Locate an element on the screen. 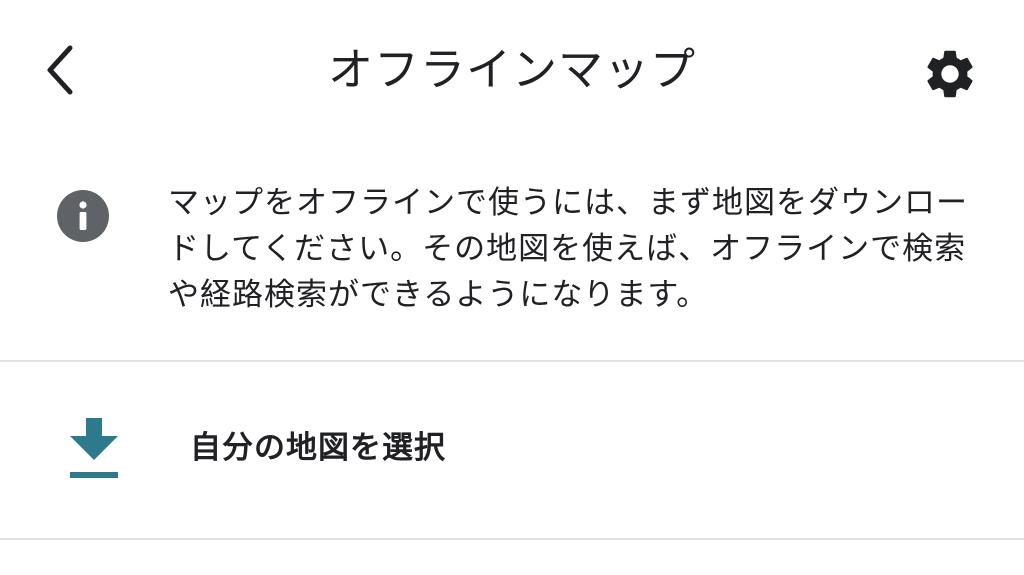 Image resolution: width=1024 pixels, height=575 pixels. settings-button is located at coordinates (950, 74).